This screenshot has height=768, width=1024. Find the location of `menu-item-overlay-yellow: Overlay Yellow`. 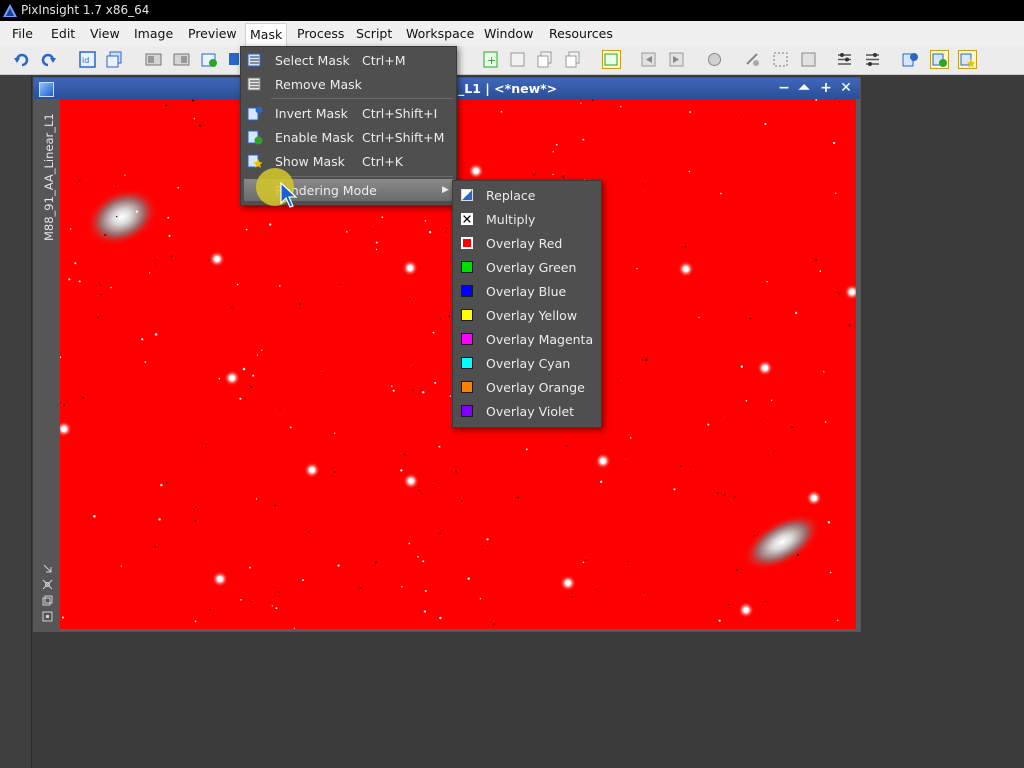

menu-item-overlay-yellow: Overlay Yellow is located at coordinates (527, 315).